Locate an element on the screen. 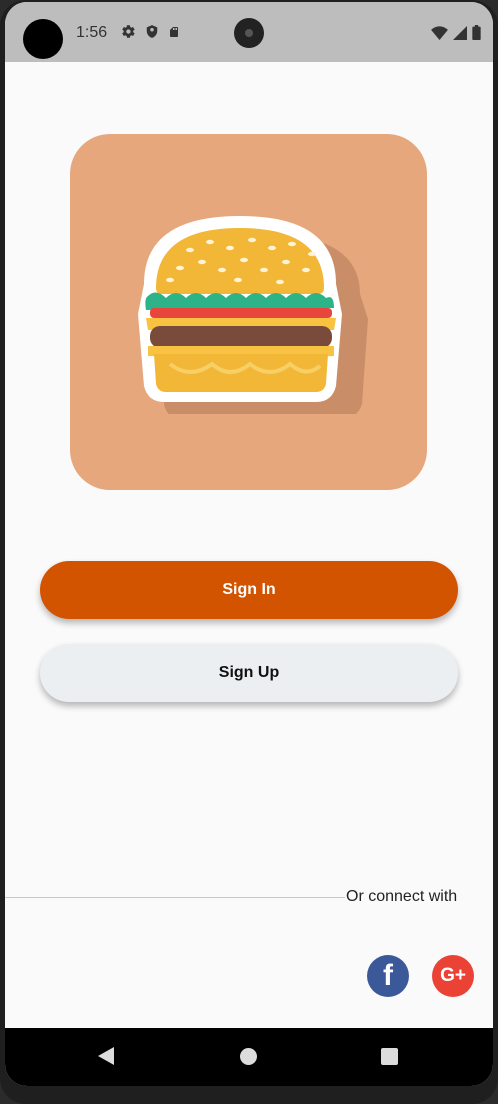 The height and width of the screenshot is (1104, 498). shield-icon is located at coordinates (152, 31).